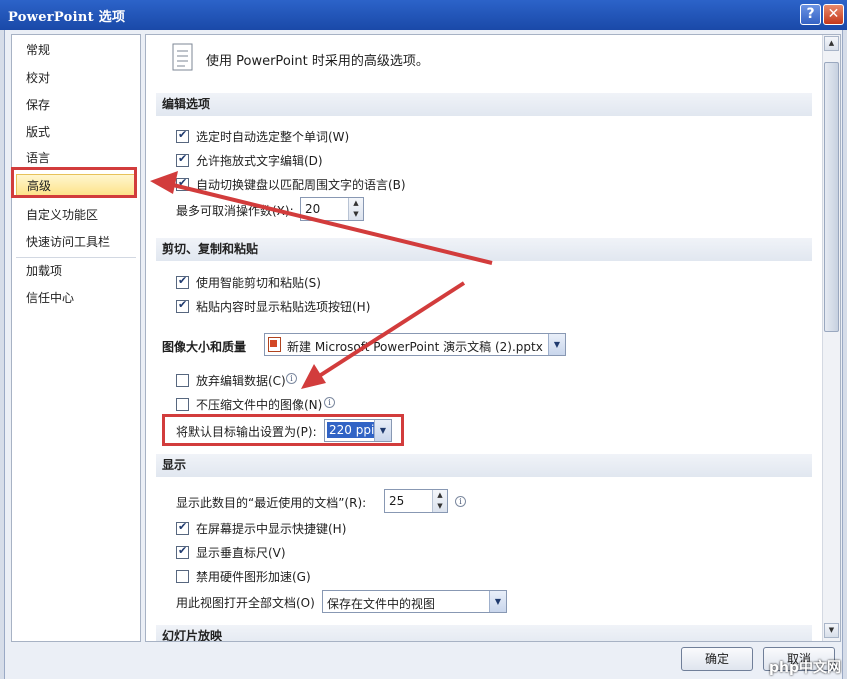 The image size is (847, 679). Describe the element at coordinates (76, 78) in the screenshot. I see `nav-item-proofing: 校对` at that location.